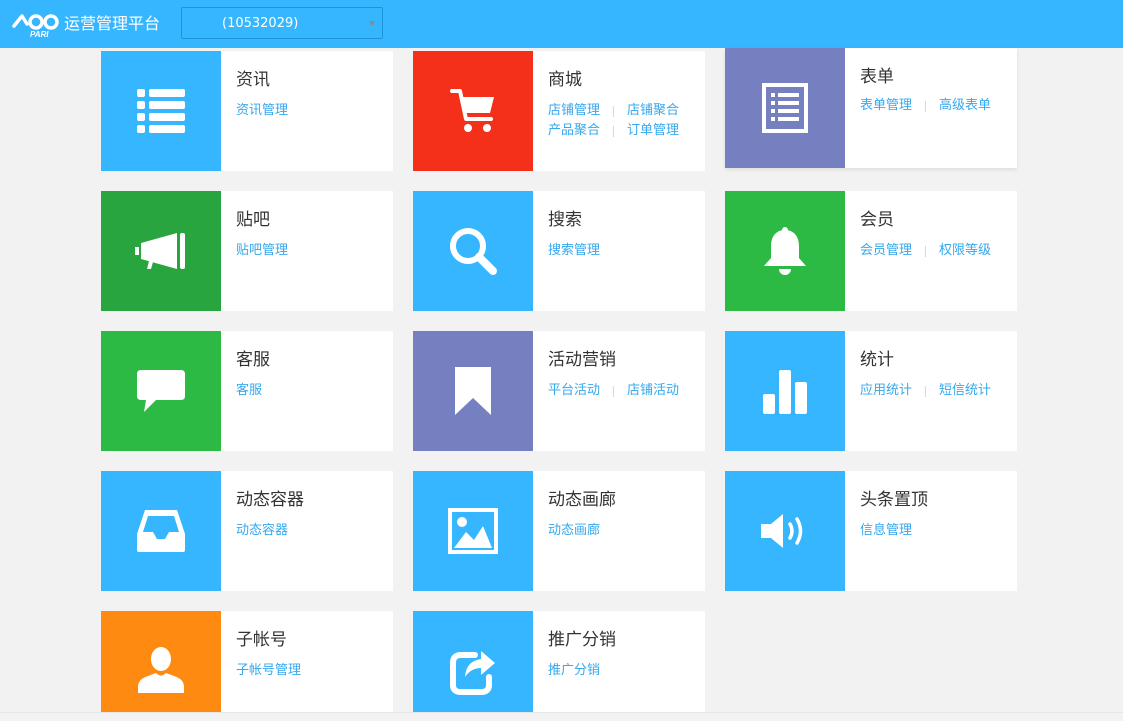 This screenshot has width=1123, height=721. What do you see at coordinates (886, 251) in the screenshot?
I see `link-member-manage: 会员管理` at bounding box center [886, 251].